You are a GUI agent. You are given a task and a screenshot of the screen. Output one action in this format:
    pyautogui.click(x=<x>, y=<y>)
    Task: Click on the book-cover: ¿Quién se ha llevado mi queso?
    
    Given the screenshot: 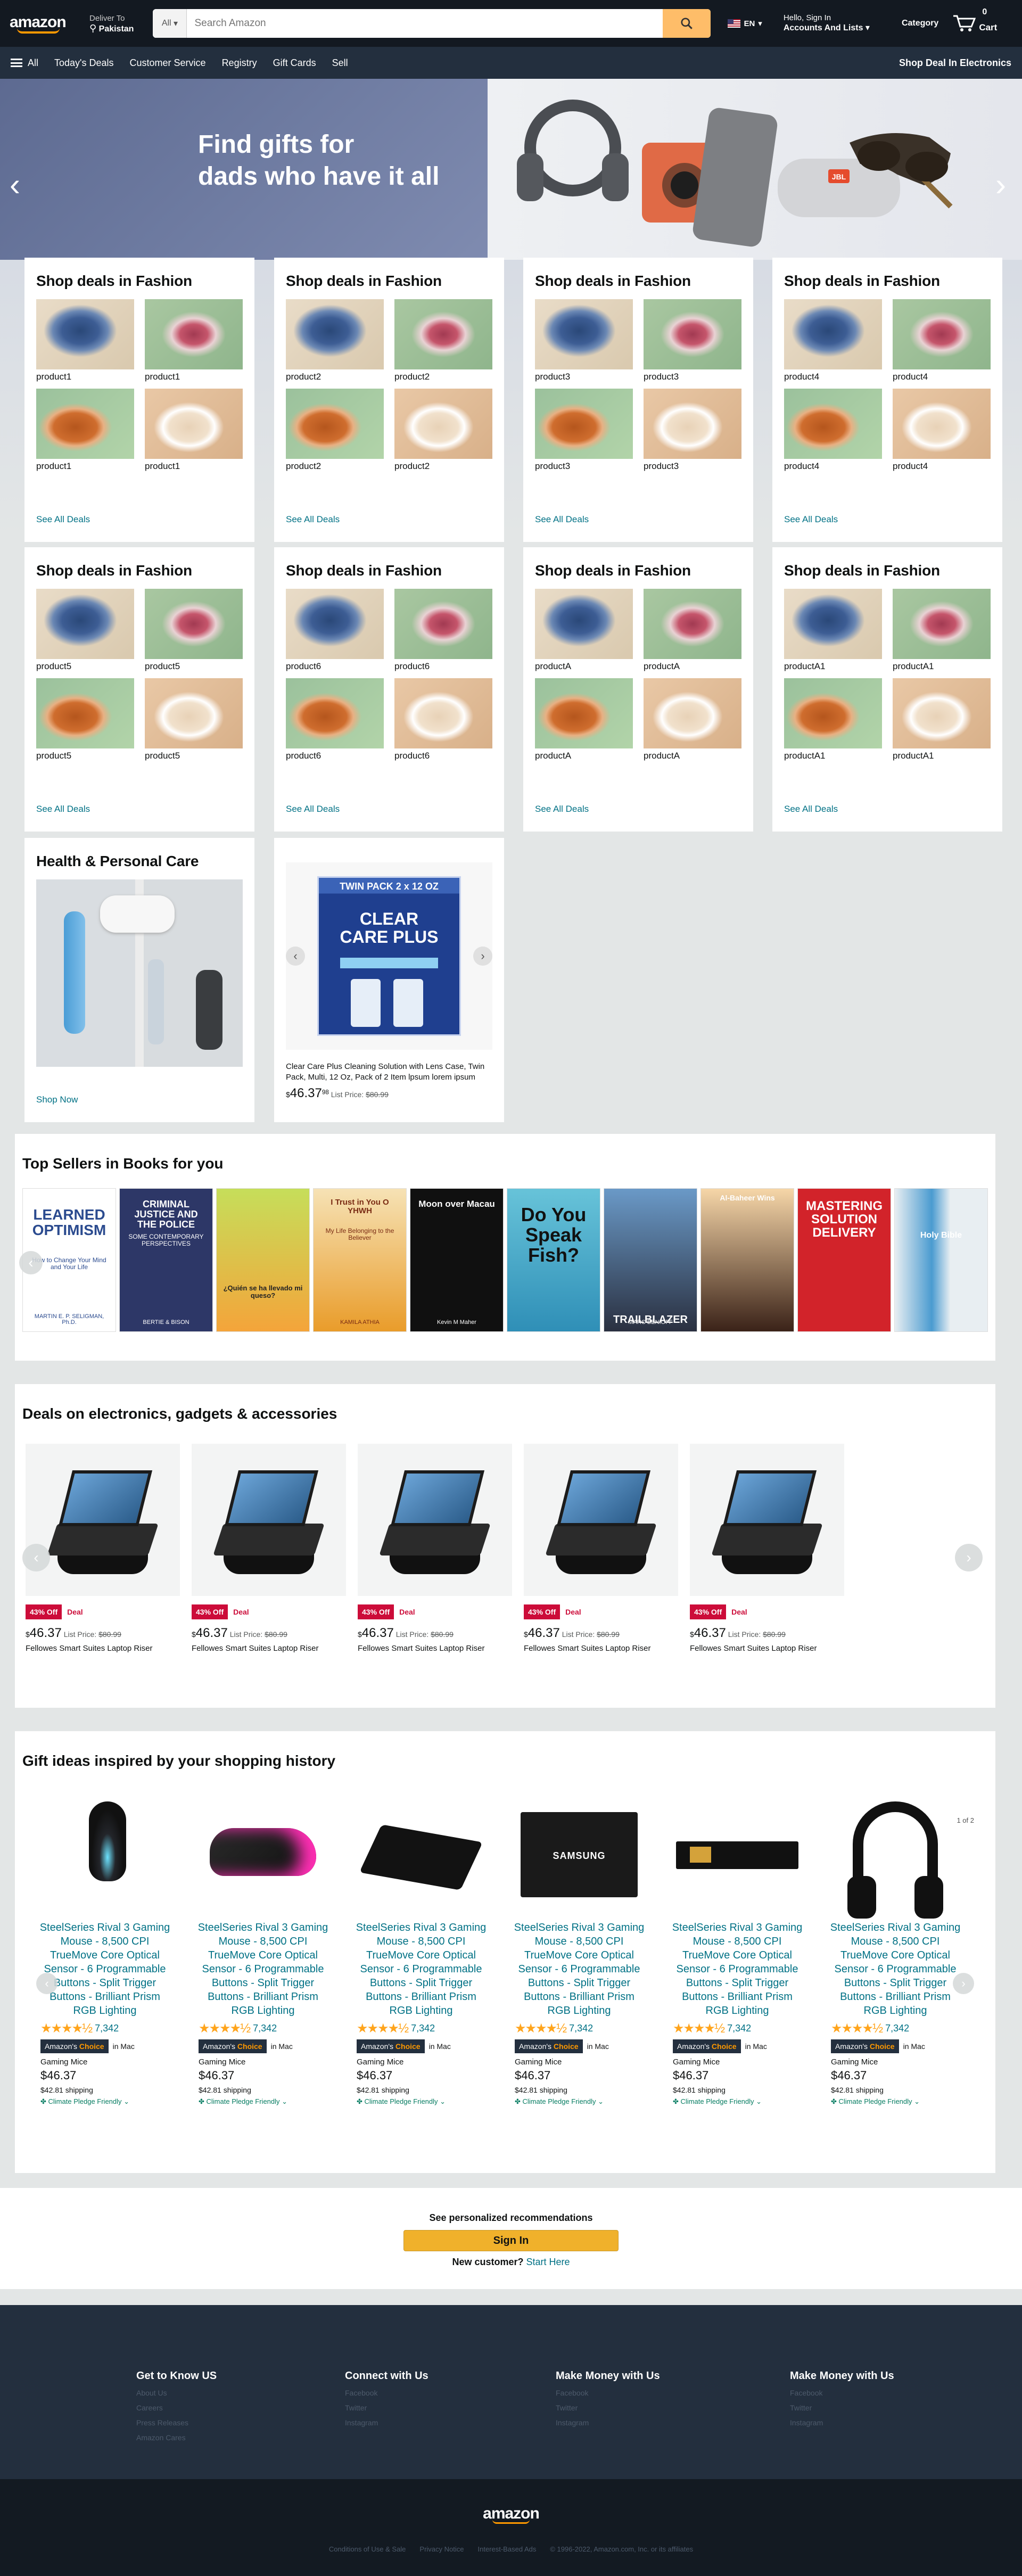 What is the action you would take?
    pyautogui.click(x=263, y=1260)
    